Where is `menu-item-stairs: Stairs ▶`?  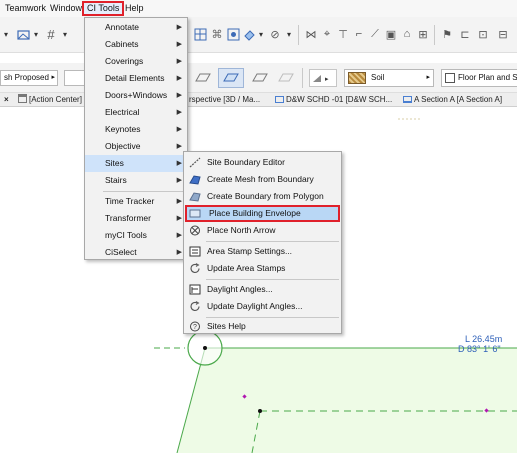 menu-item-stairs: Stairs ▶ is located at coordinates (136, 180).